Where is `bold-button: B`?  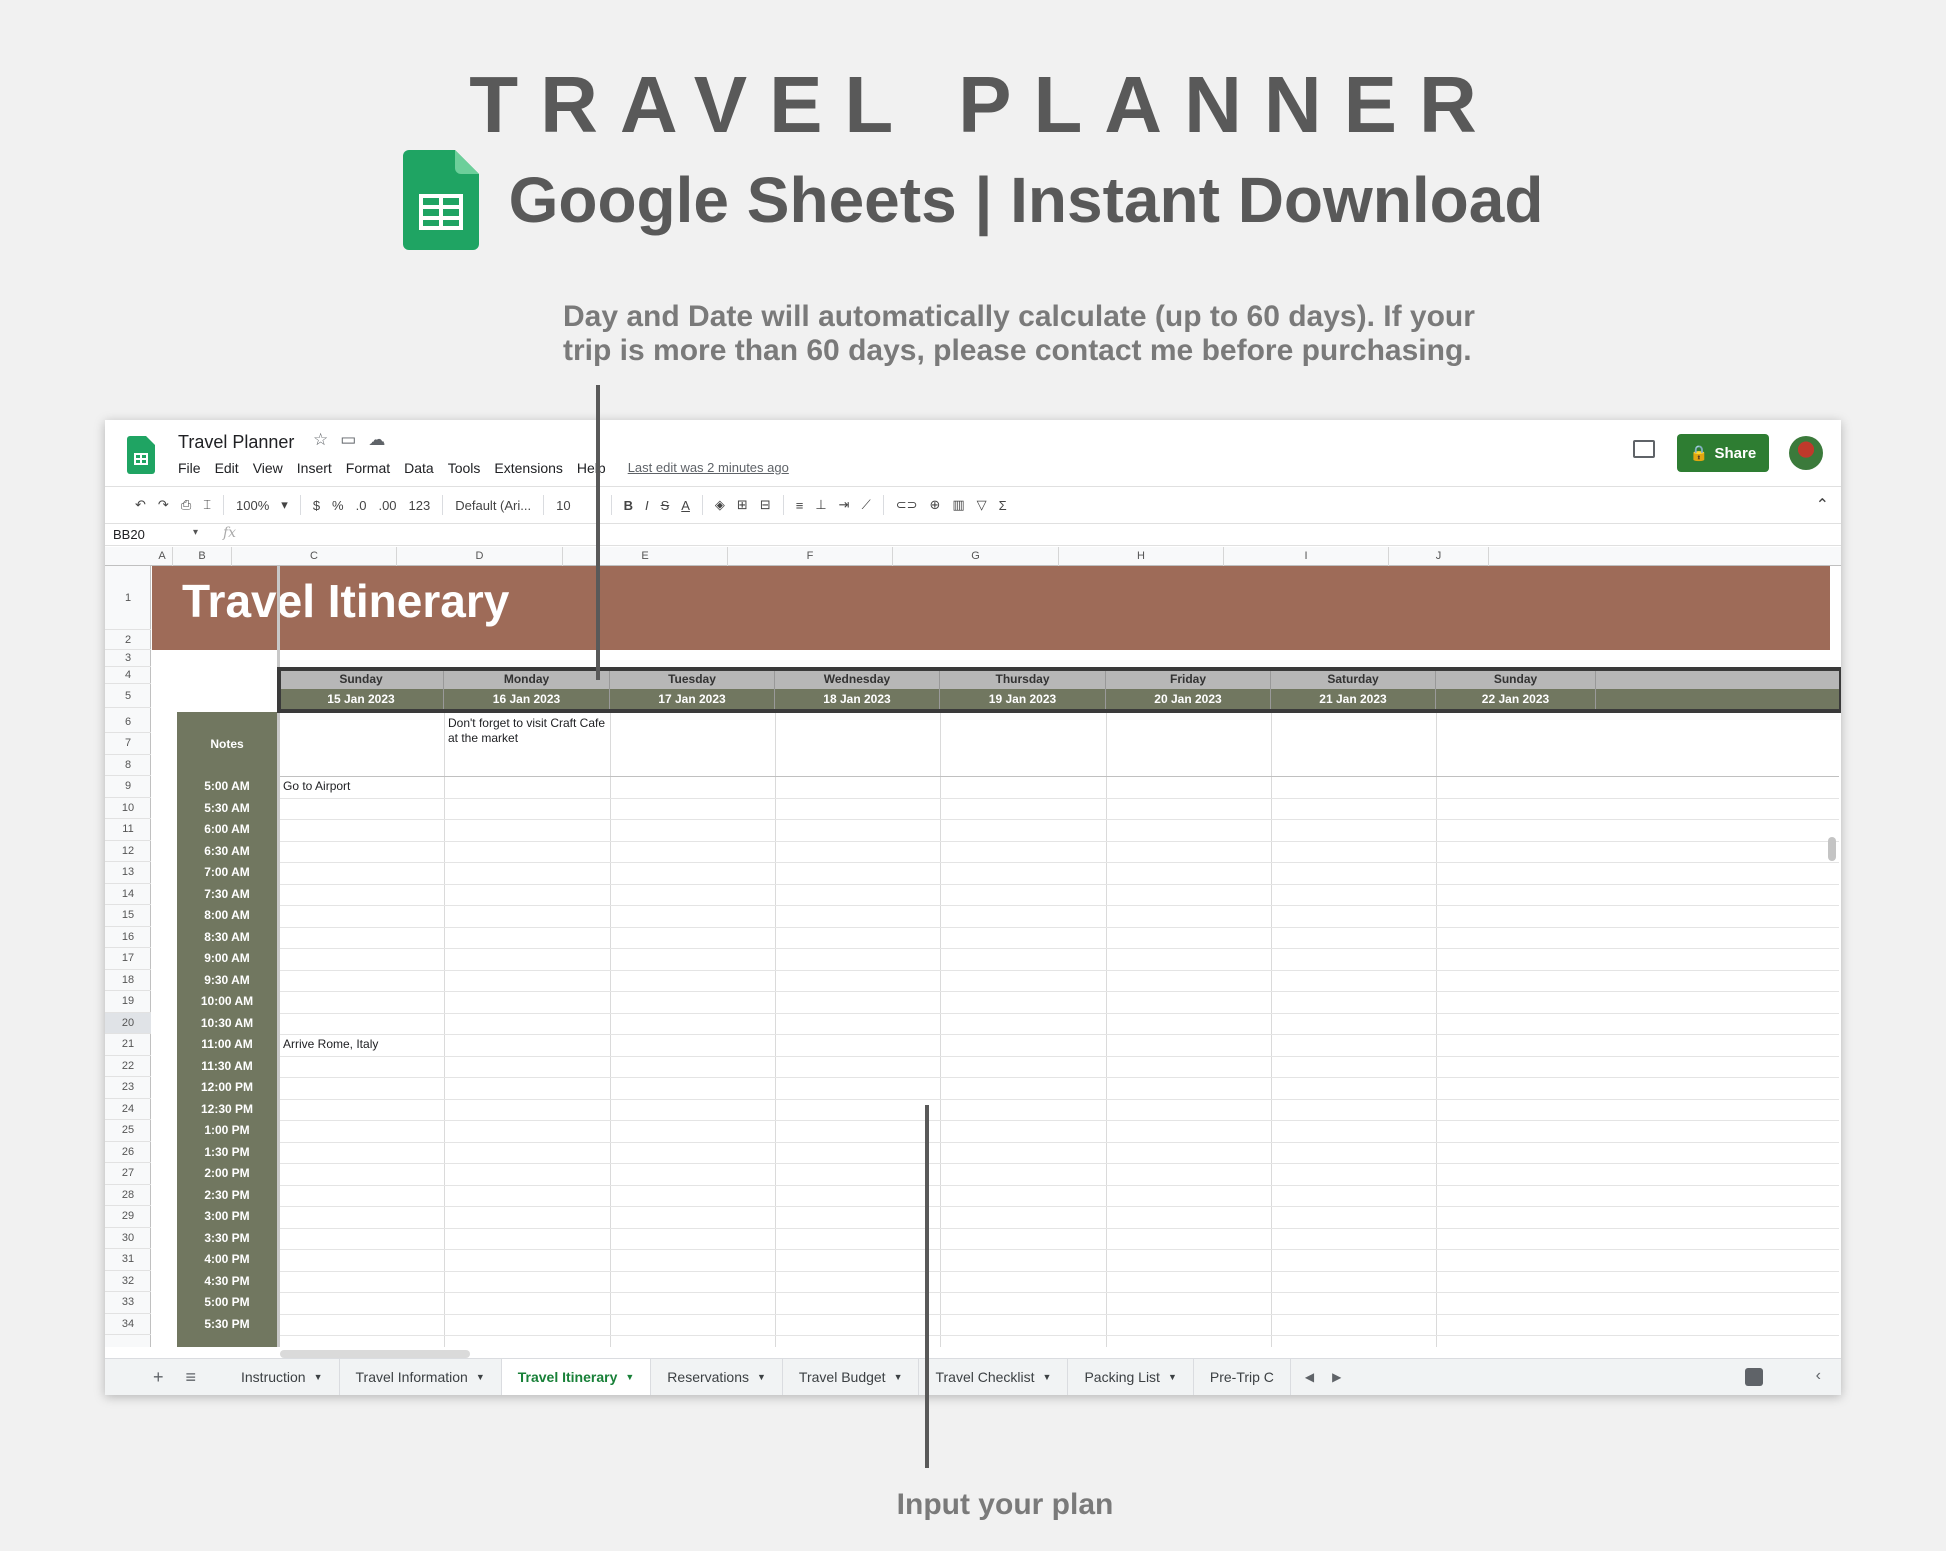
bold-button: B is located at coordinates (628, 505).